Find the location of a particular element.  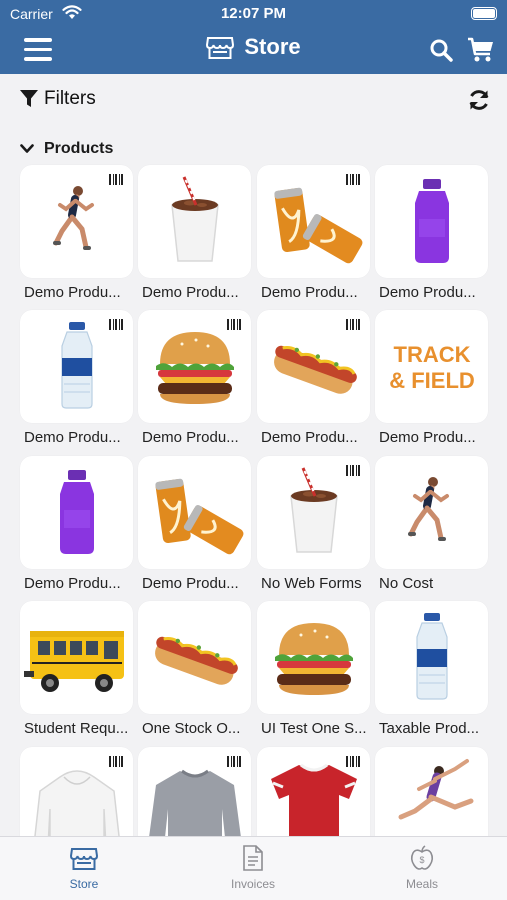

soda-cup-icon is located at coordinates (195, 219).